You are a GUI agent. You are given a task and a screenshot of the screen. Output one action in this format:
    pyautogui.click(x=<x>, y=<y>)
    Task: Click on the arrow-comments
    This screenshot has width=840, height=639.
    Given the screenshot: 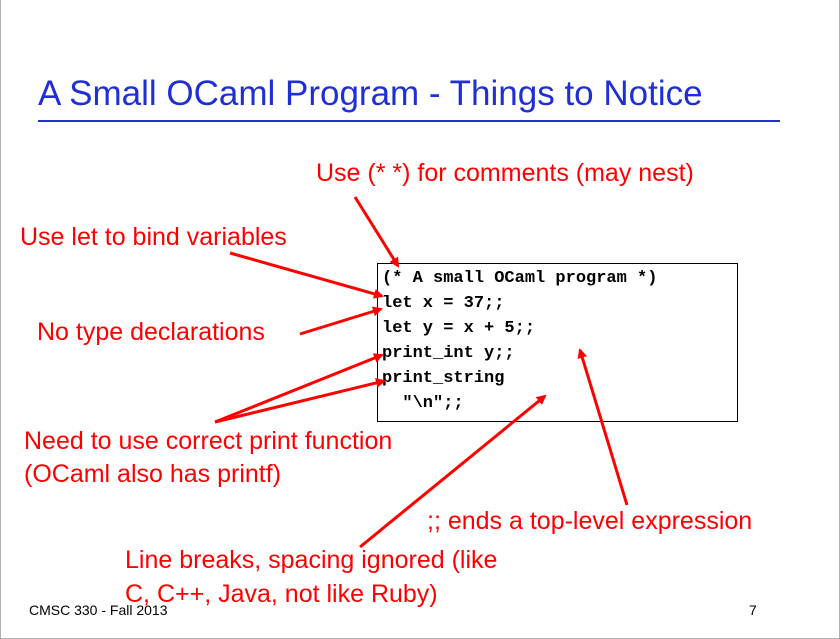 What is the action you would take?
    pyautogui.click(x=376, y=232)
    